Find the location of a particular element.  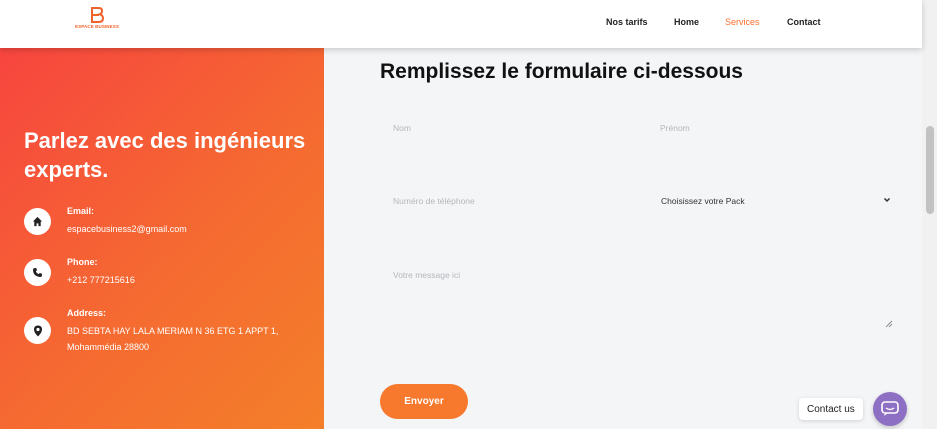

chat-button is located at coordinates (890, 409).